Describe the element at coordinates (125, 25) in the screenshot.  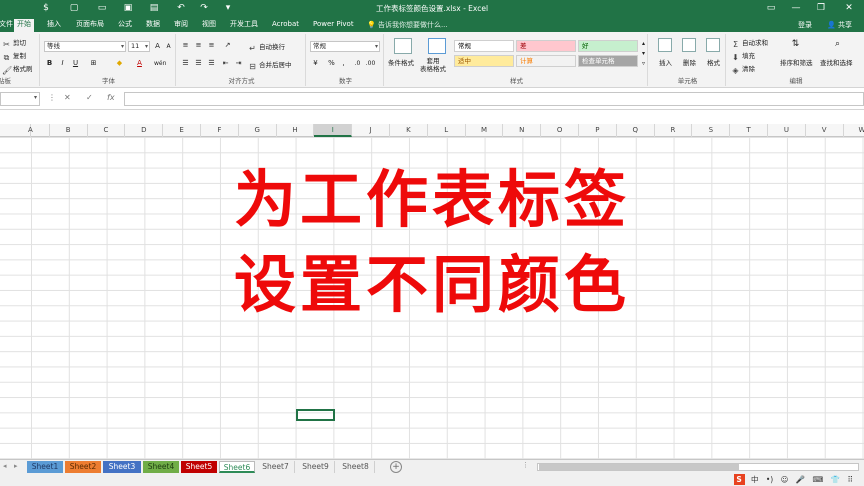
I see `tab-formulas: 公式` at that location.